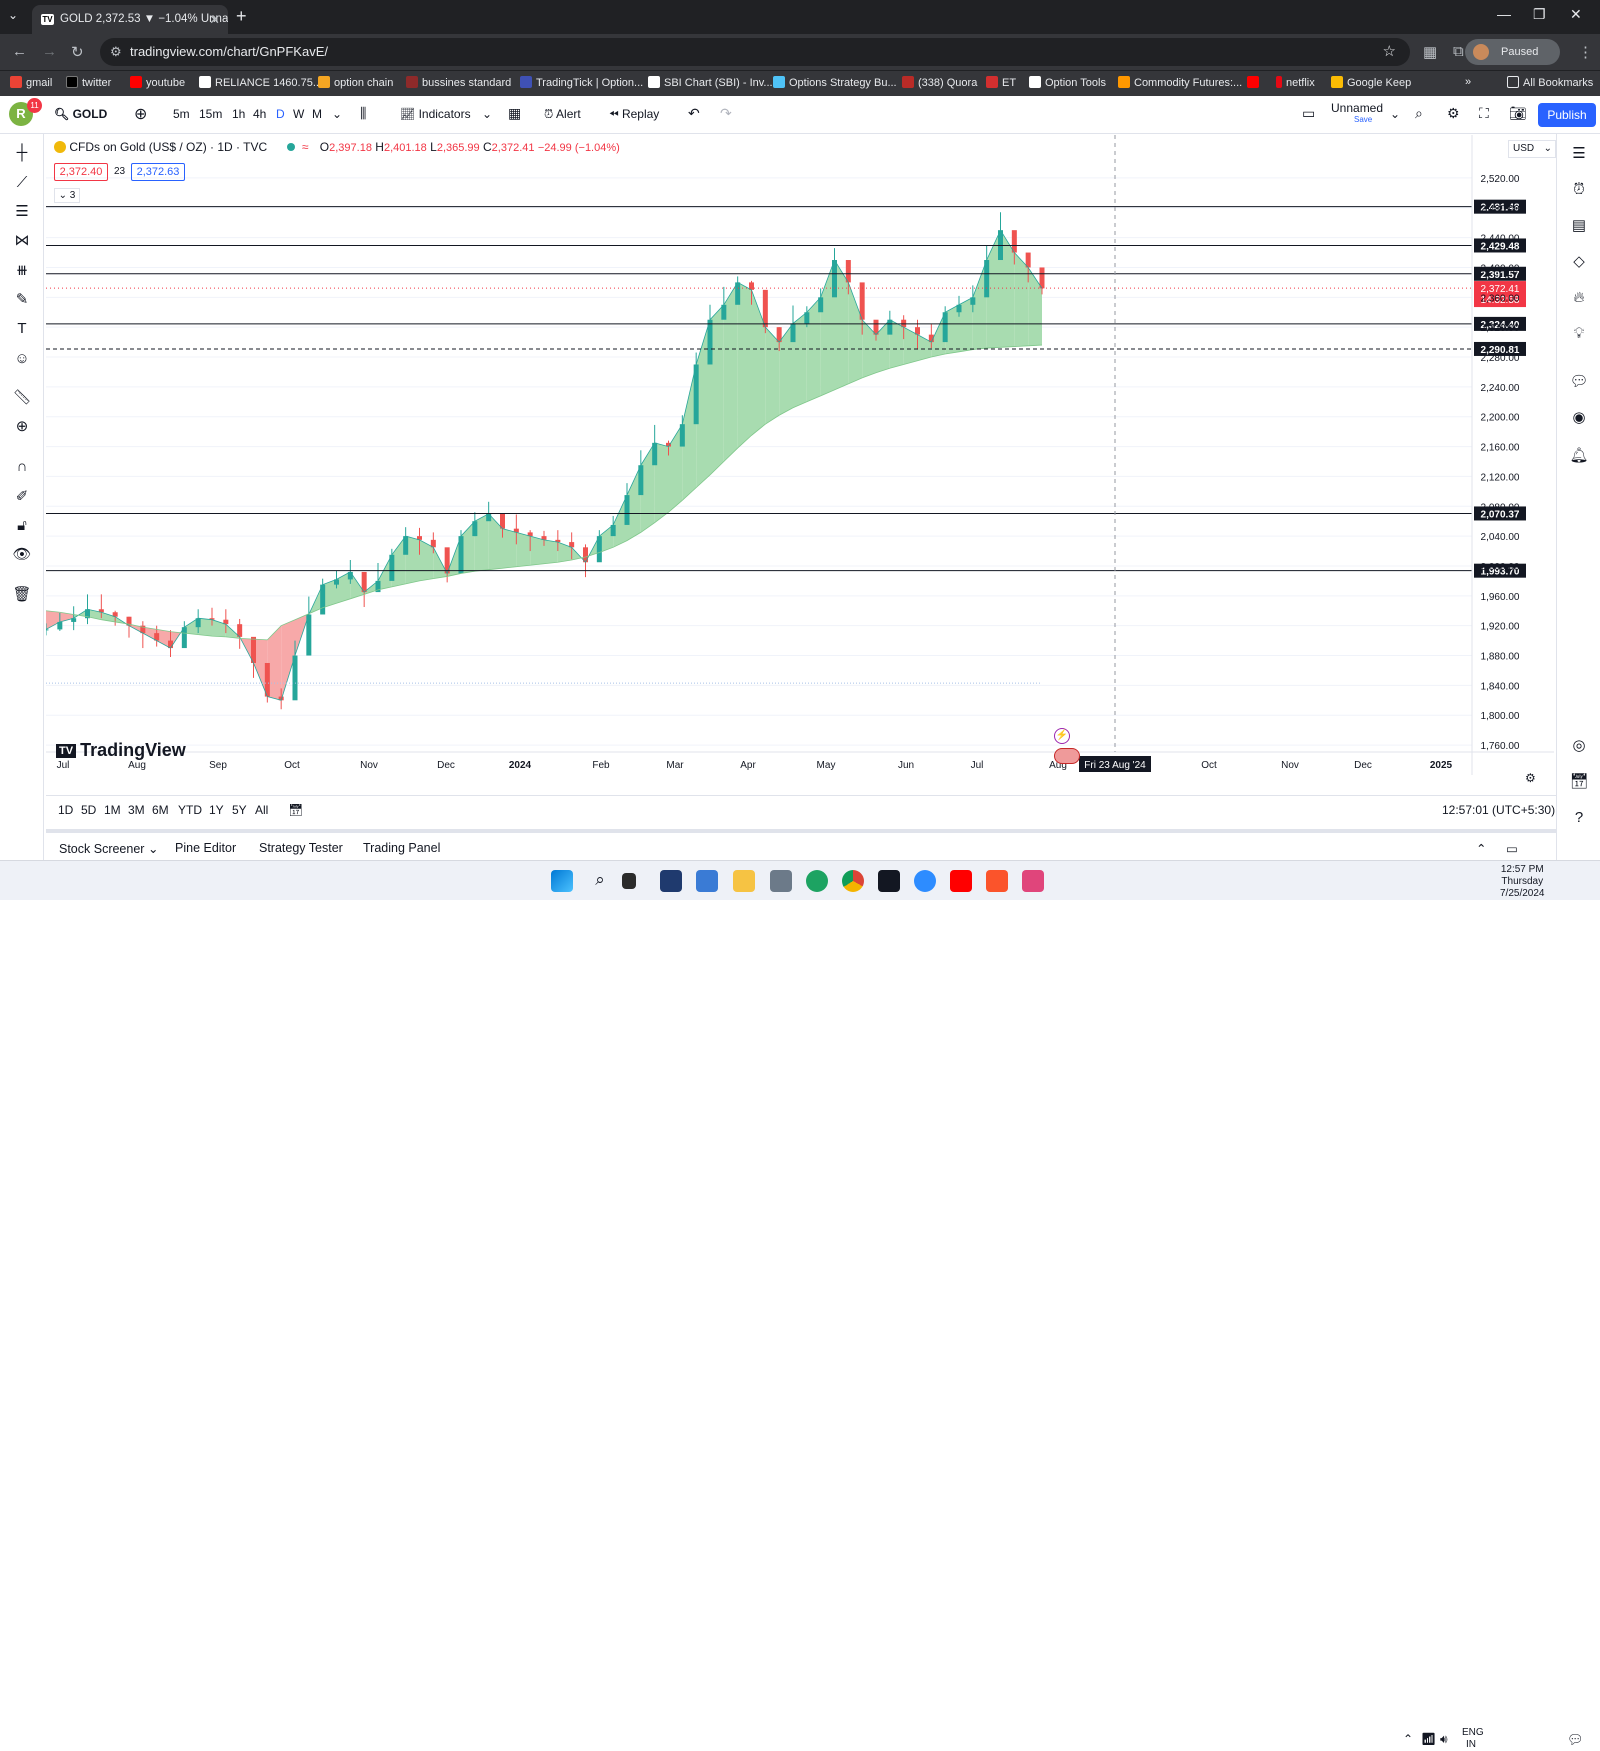 The height and width of the screenshot is (1751, 1600). What do you see at coordinates (1067, 82) in the screenshot?
I see `bookmark-option-tools: Option Tools` at bounding box center [1067, 82].